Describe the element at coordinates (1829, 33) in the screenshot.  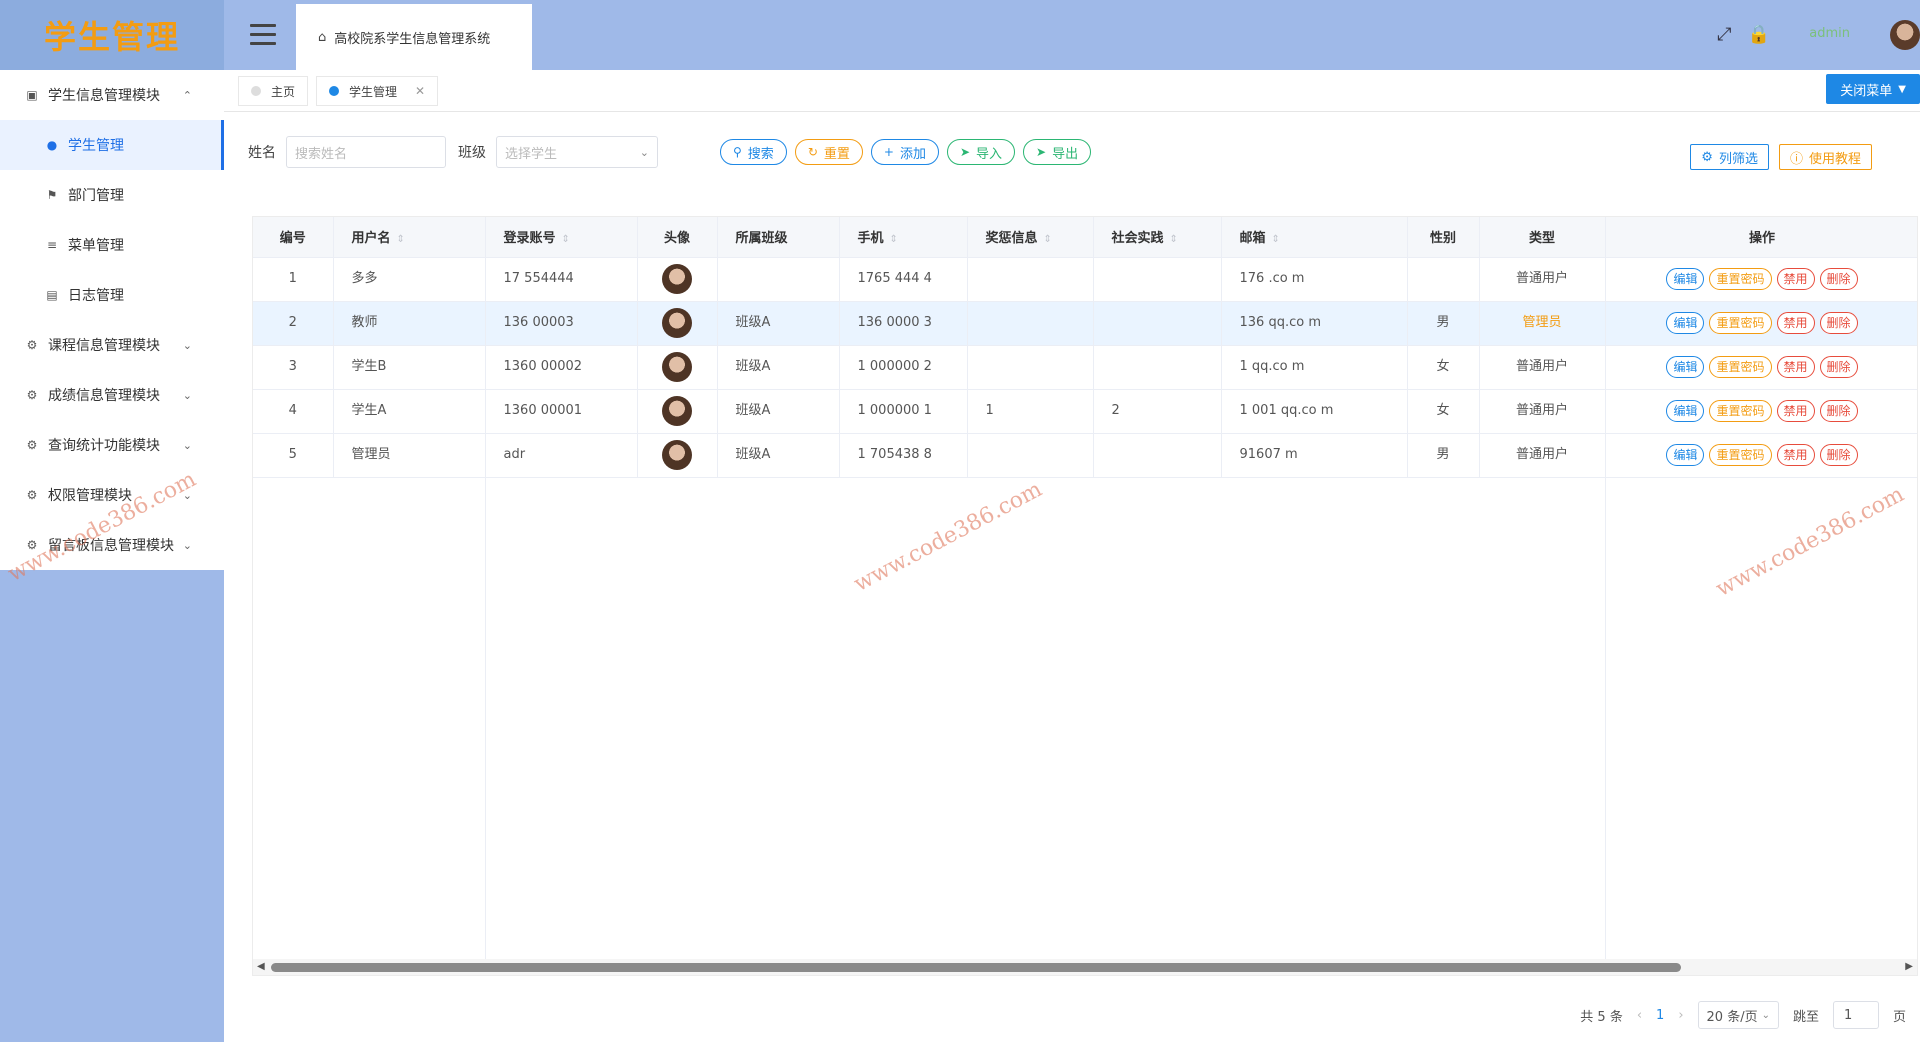
I see `user-name: admin` at that location.